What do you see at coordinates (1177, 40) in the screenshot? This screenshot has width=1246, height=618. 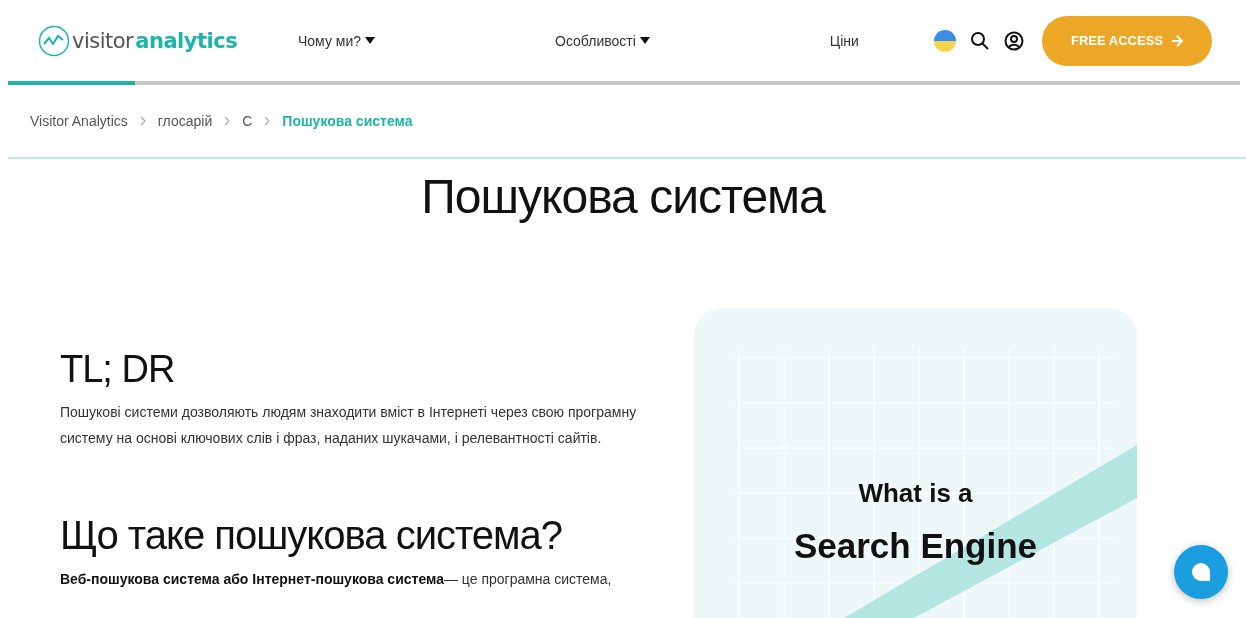 I see `arrow-icon` at bounding box center [1177, 40].